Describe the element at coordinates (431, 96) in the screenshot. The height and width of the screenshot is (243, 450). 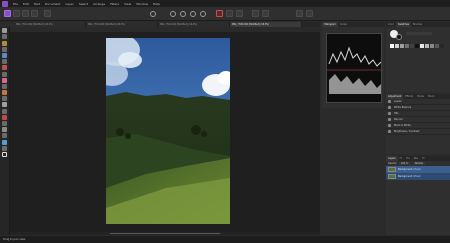
I see `tab-stock: Stock` at that location.